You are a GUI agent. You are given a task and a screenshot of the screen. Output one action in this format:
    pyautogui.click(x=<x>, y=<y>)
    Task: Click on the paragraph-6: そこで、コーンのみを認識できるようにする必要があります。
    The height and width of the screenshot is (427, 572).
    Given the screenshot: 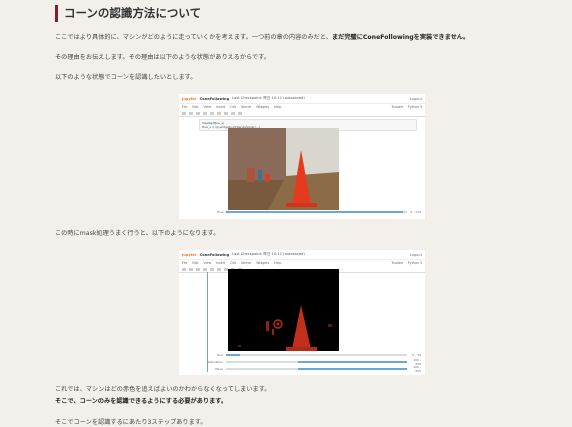 What is the action you would take?
    pyautogui.click(x=141, y=401)
    